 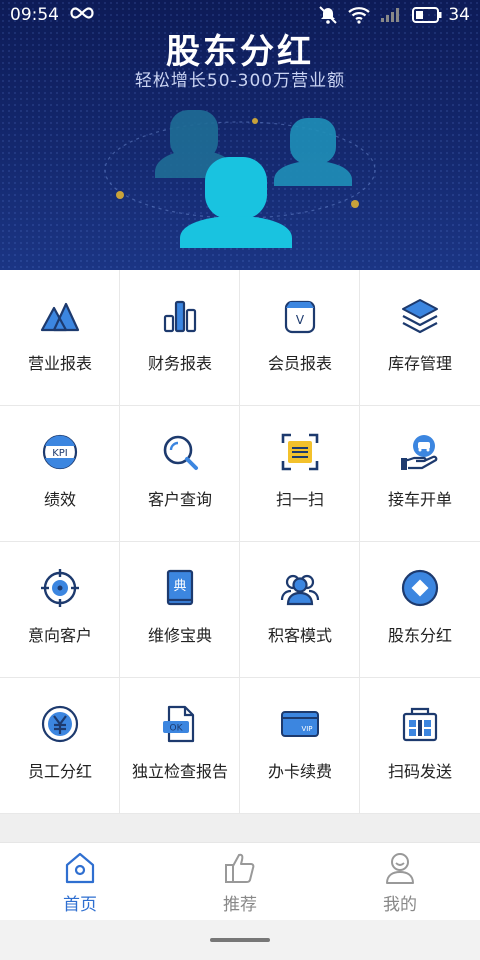 I want to click on grid-item-shareholder-dividend: 股东分红, so click(x=420, y=610).